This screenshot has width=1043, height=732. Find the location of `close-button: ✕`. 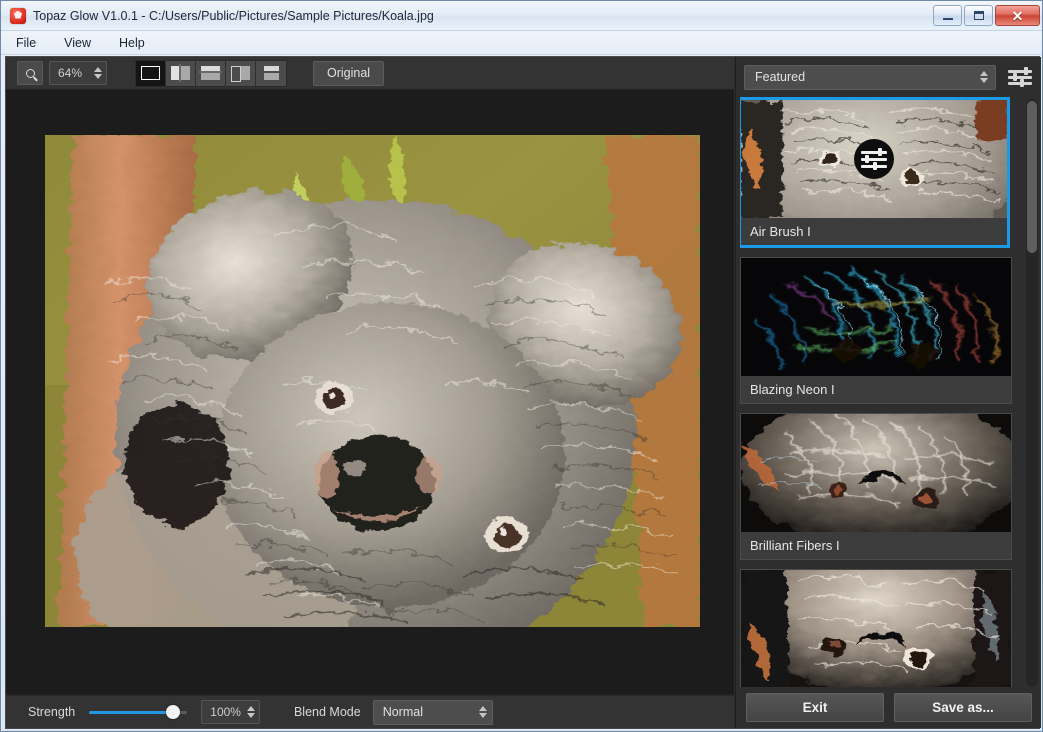

close-button: ✕ is located at coordinates (1017, 15).